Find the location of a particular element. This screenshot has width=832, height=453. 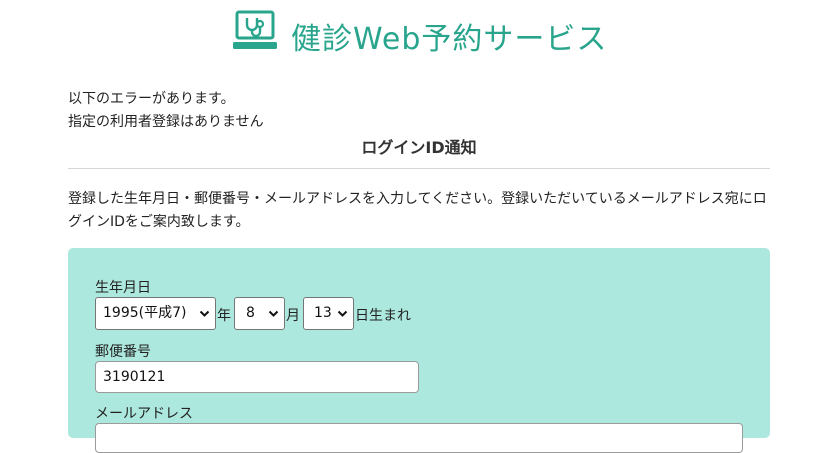

header: 健診Web予約サービス is located at coordinates (416, 28).